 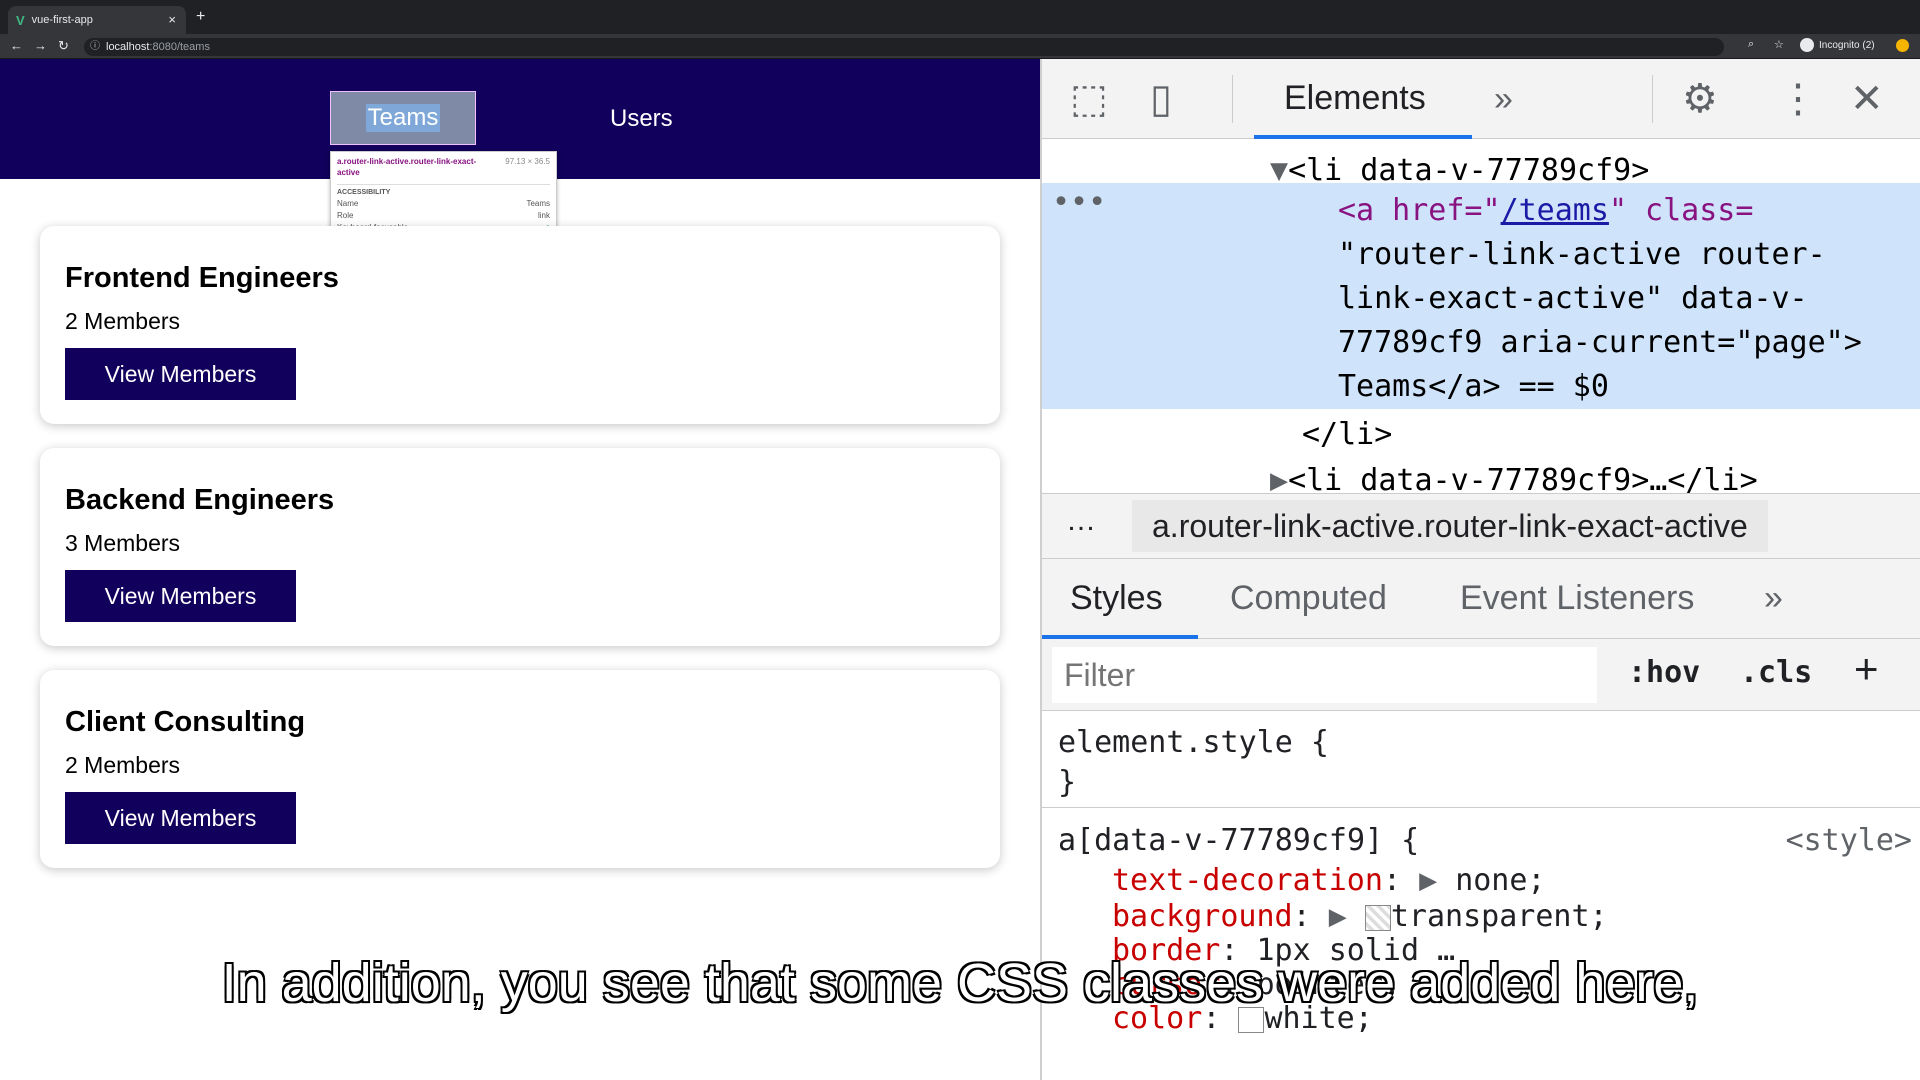 I want to click on url-path: :8080/teams, so click(x=179, y=47).